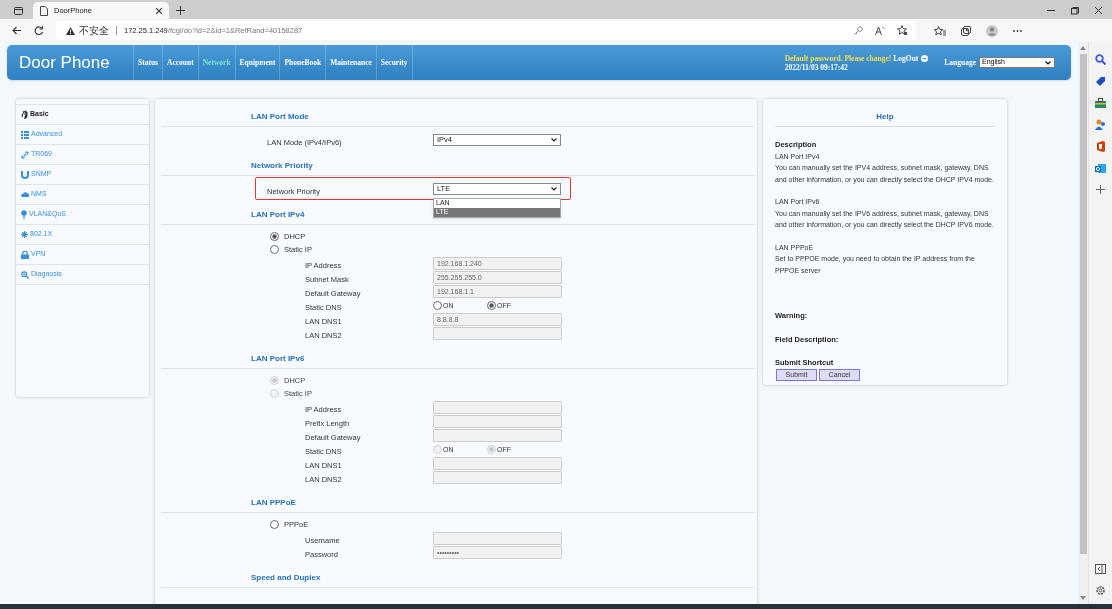 This screenshot has width=1112, height=609. What do you see at coordinates (940, 30) in the screenshot?
I see `favorites-icon` at bounding box center [940, 30].